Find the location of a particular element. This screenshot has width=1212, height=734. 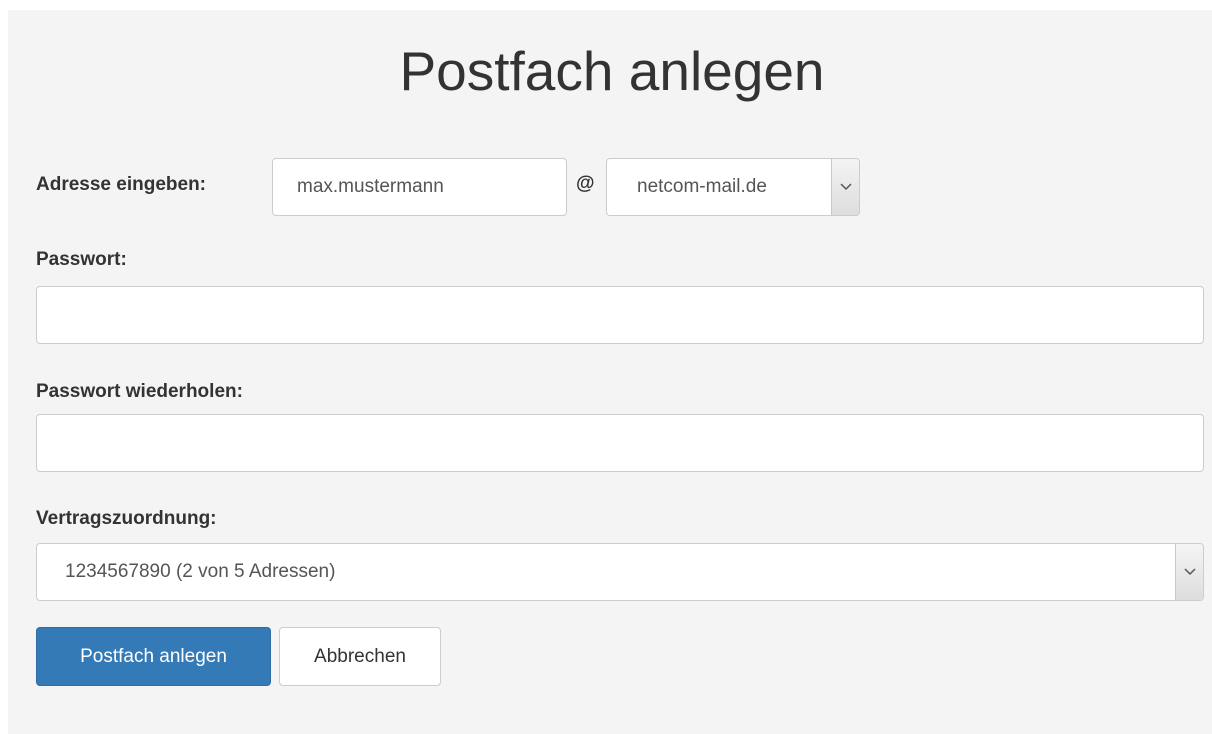

password-repeat-label: Passwort wiederholen: is located at coordinates (139, 391).